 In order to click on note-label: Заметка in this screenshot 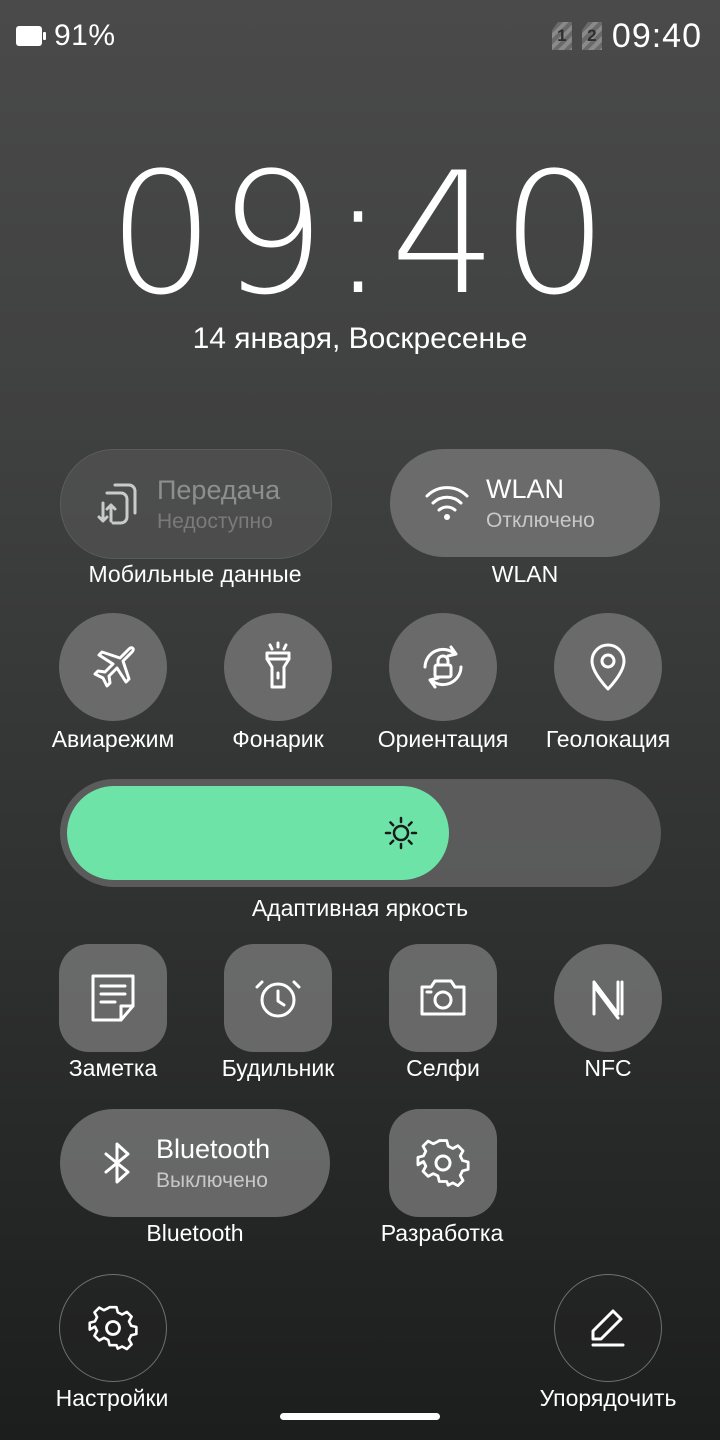, I will do `click(113, 1068)`.